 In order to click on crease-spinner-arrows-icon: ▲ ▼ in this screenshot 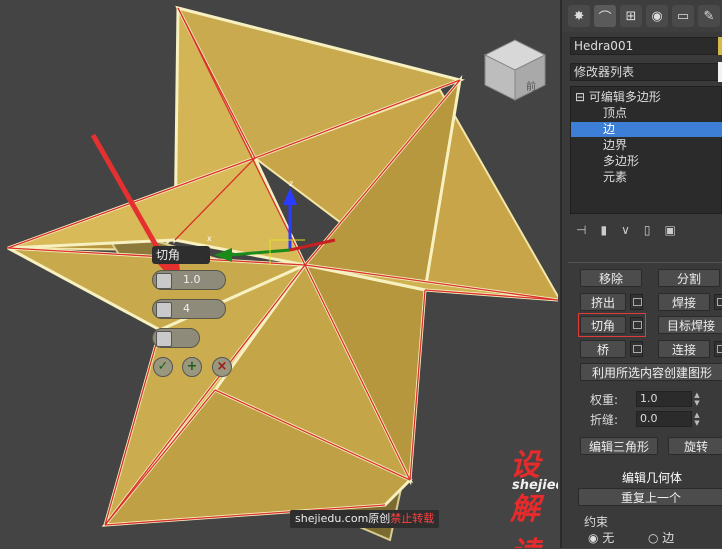, I will do `click(697, 419)`.